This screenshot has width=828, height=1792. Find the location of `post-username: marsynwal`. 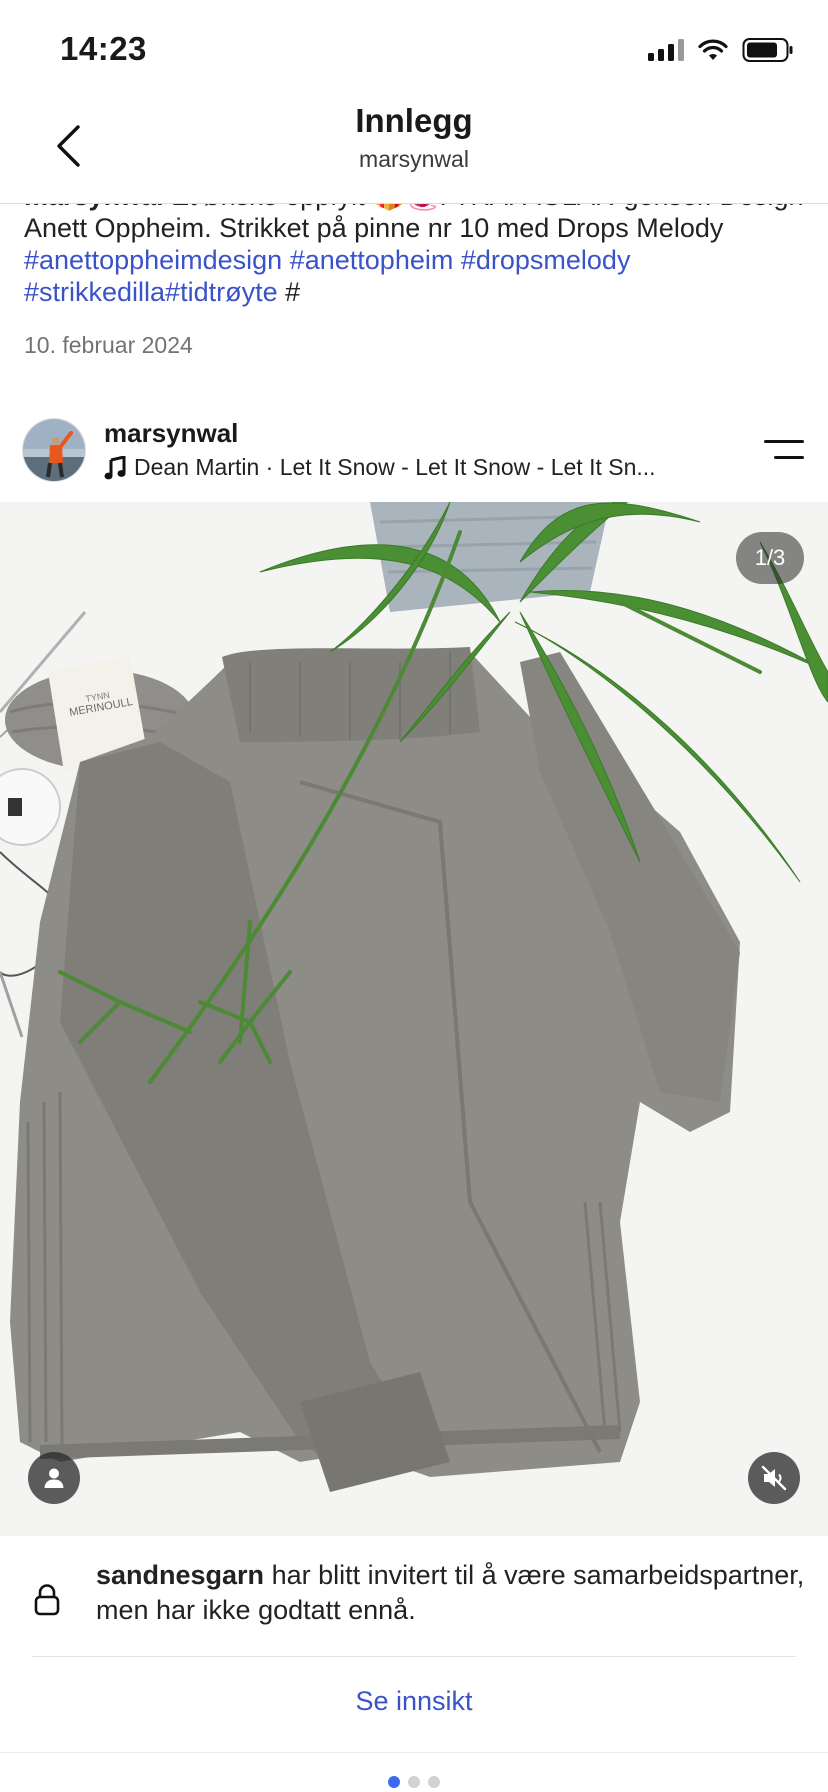

post-username: marsynwal is located at coordinates (171, 433).